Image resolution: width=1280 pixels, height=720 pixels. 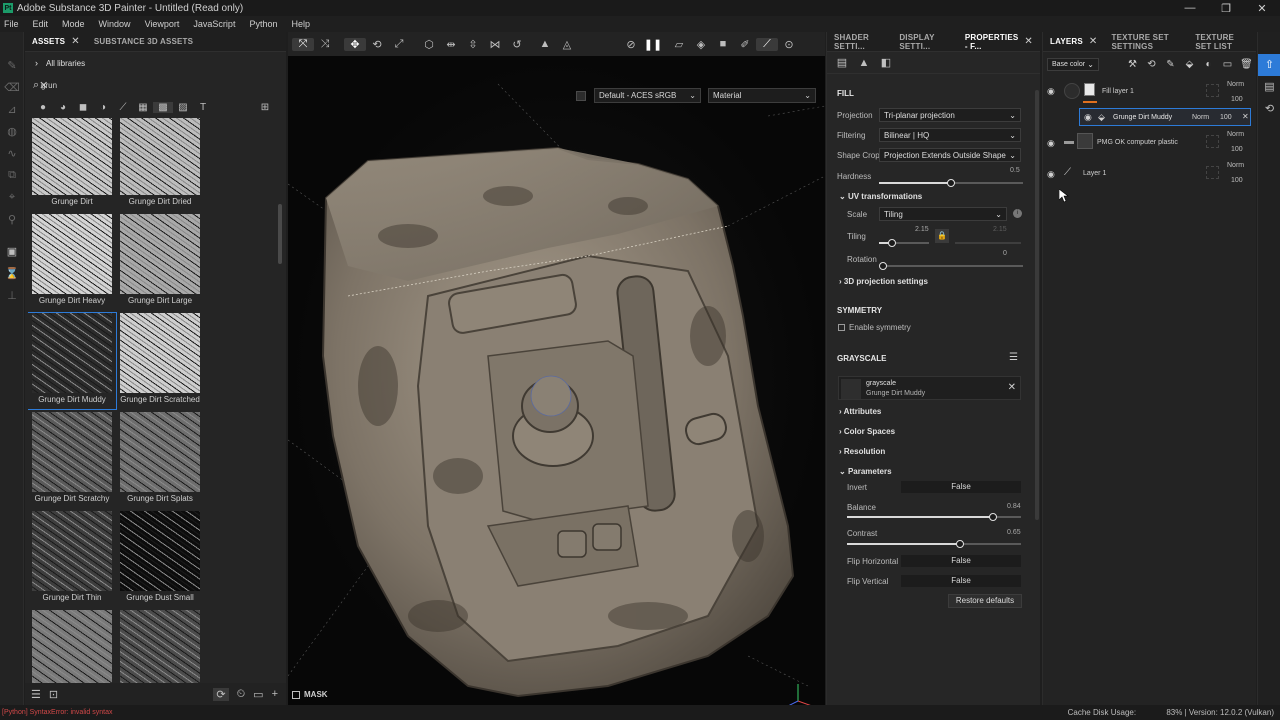 I want to click on history-icon: ⏲, so click(x=241, y=694).